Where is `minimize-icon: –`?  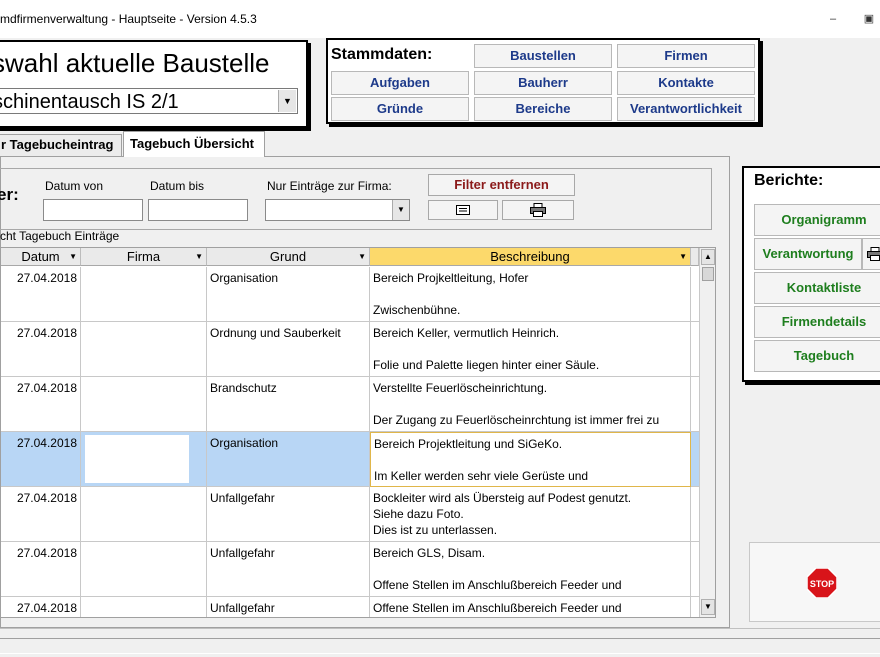
minimize-icon: – is located at coordinates (833, 19).